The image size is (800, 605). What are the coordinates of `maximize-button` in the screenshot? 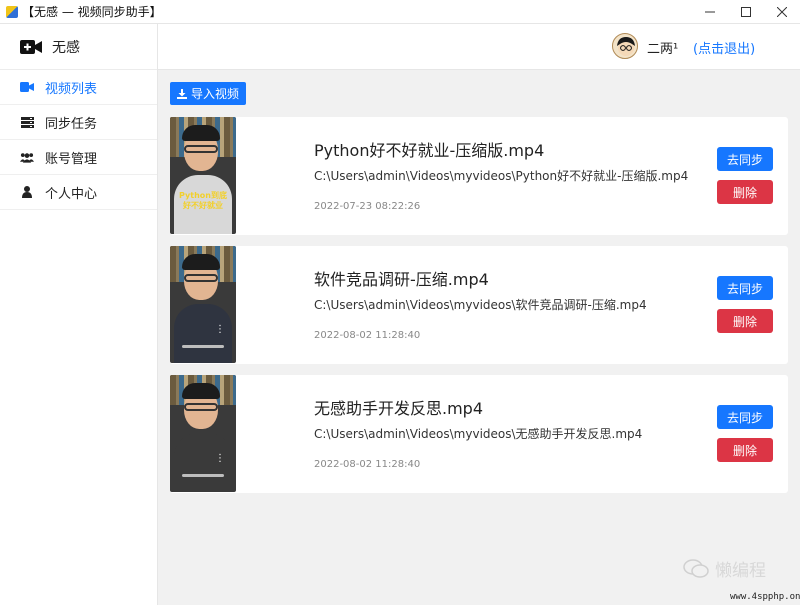 It's located at (746, 12).